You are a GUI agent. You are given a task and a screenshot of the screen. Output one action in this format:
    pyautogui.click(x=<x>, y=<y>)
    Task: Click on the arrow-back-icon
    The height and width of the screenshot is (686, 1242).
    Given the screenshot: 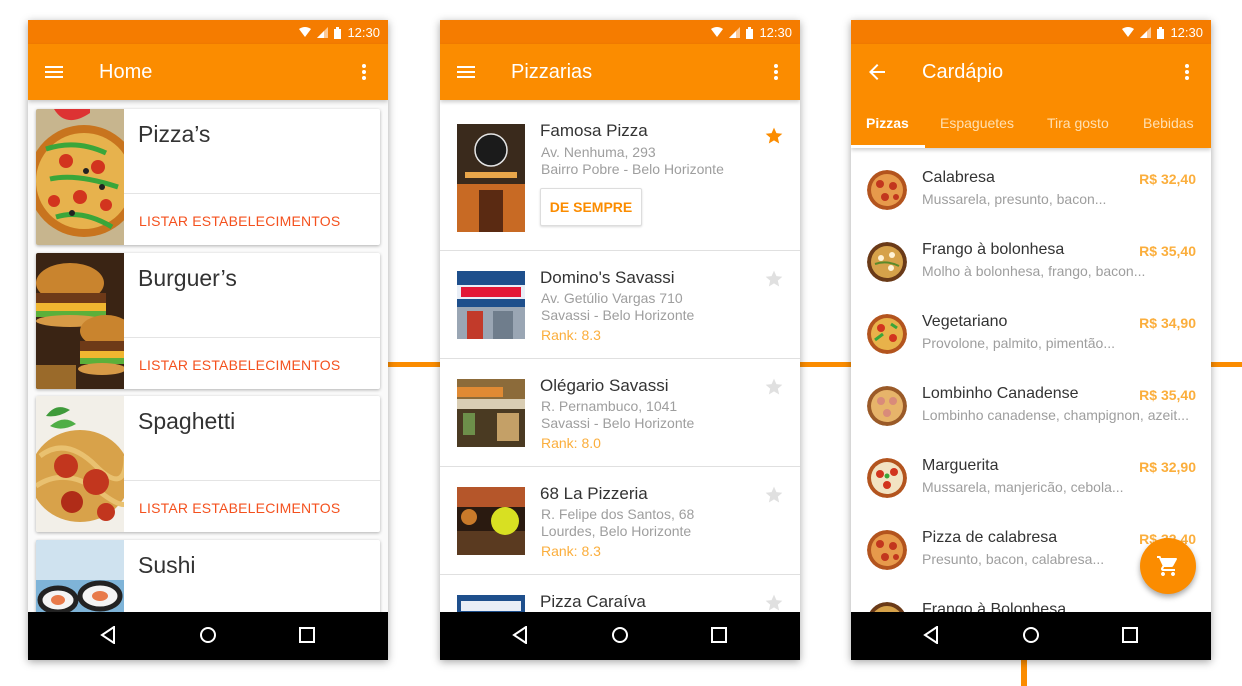 What is the action you would take?
    pyautogui.click(x=877, y=72)
    